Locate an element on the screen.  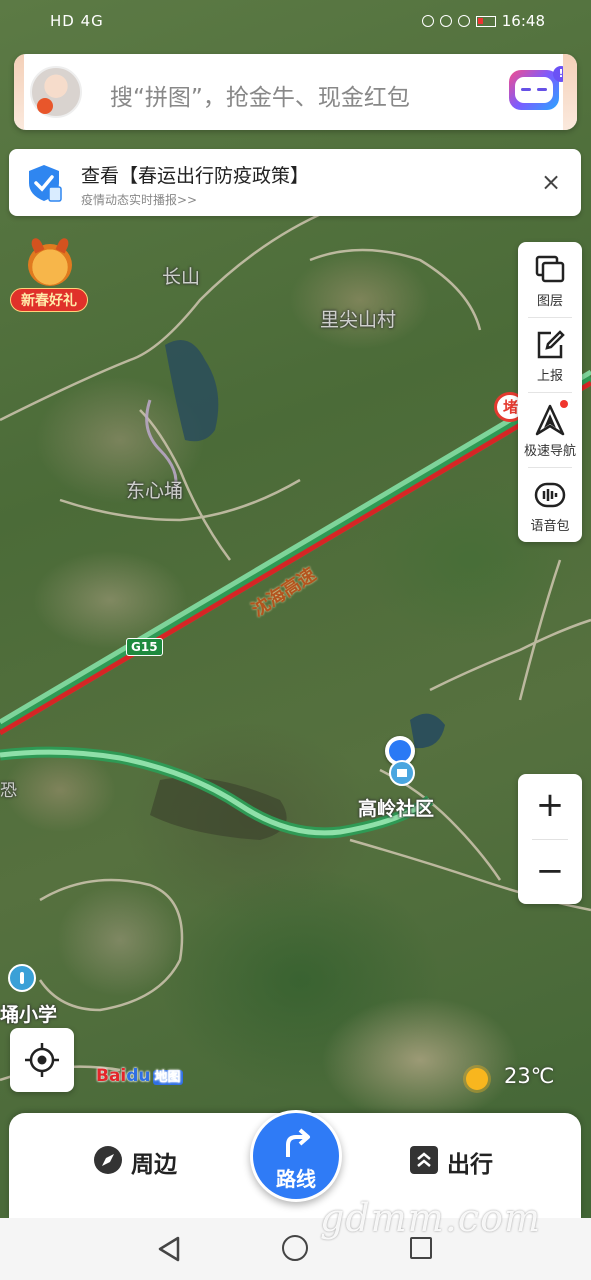
promo-label: 新春好礼 is located at coordinates (49, 300).